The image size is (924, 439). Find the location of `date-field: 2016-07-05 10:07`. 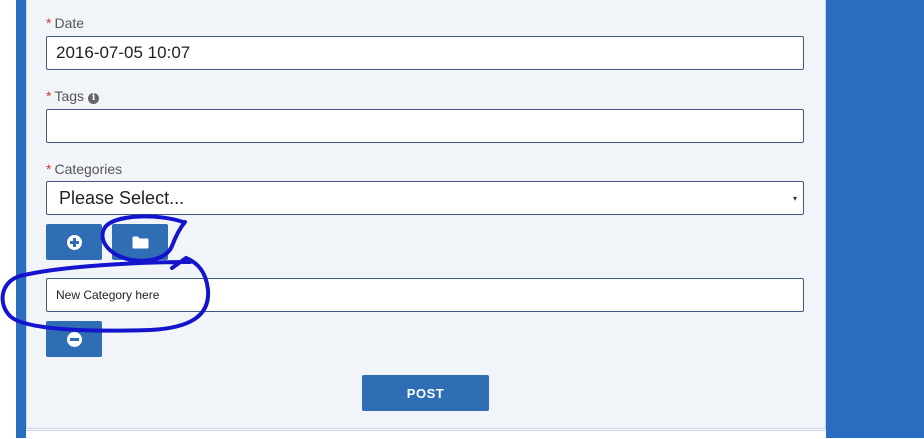

date-field: 2016-07-05 10:07 is located at coordinates (425, 53).